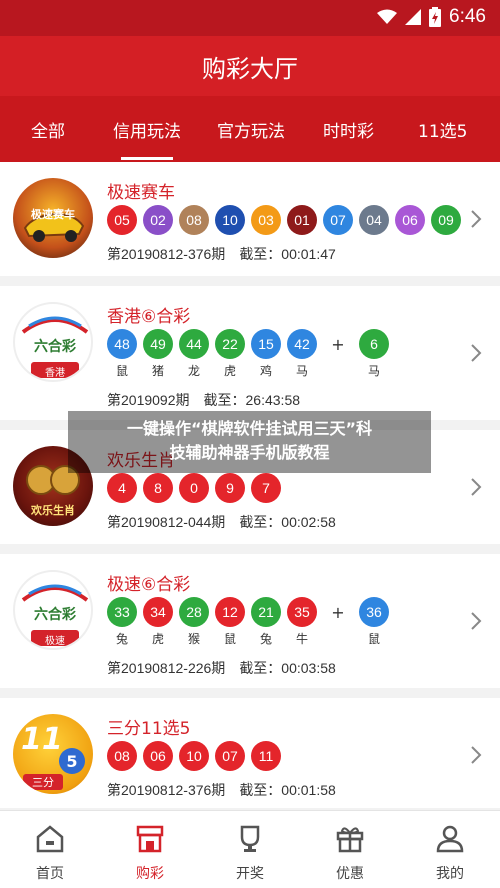 The image size is (500, 888). What do you see at coordinates (158, 220) in the screenshot?
I see `result-ball: 02` at bounding box center [158, 220].